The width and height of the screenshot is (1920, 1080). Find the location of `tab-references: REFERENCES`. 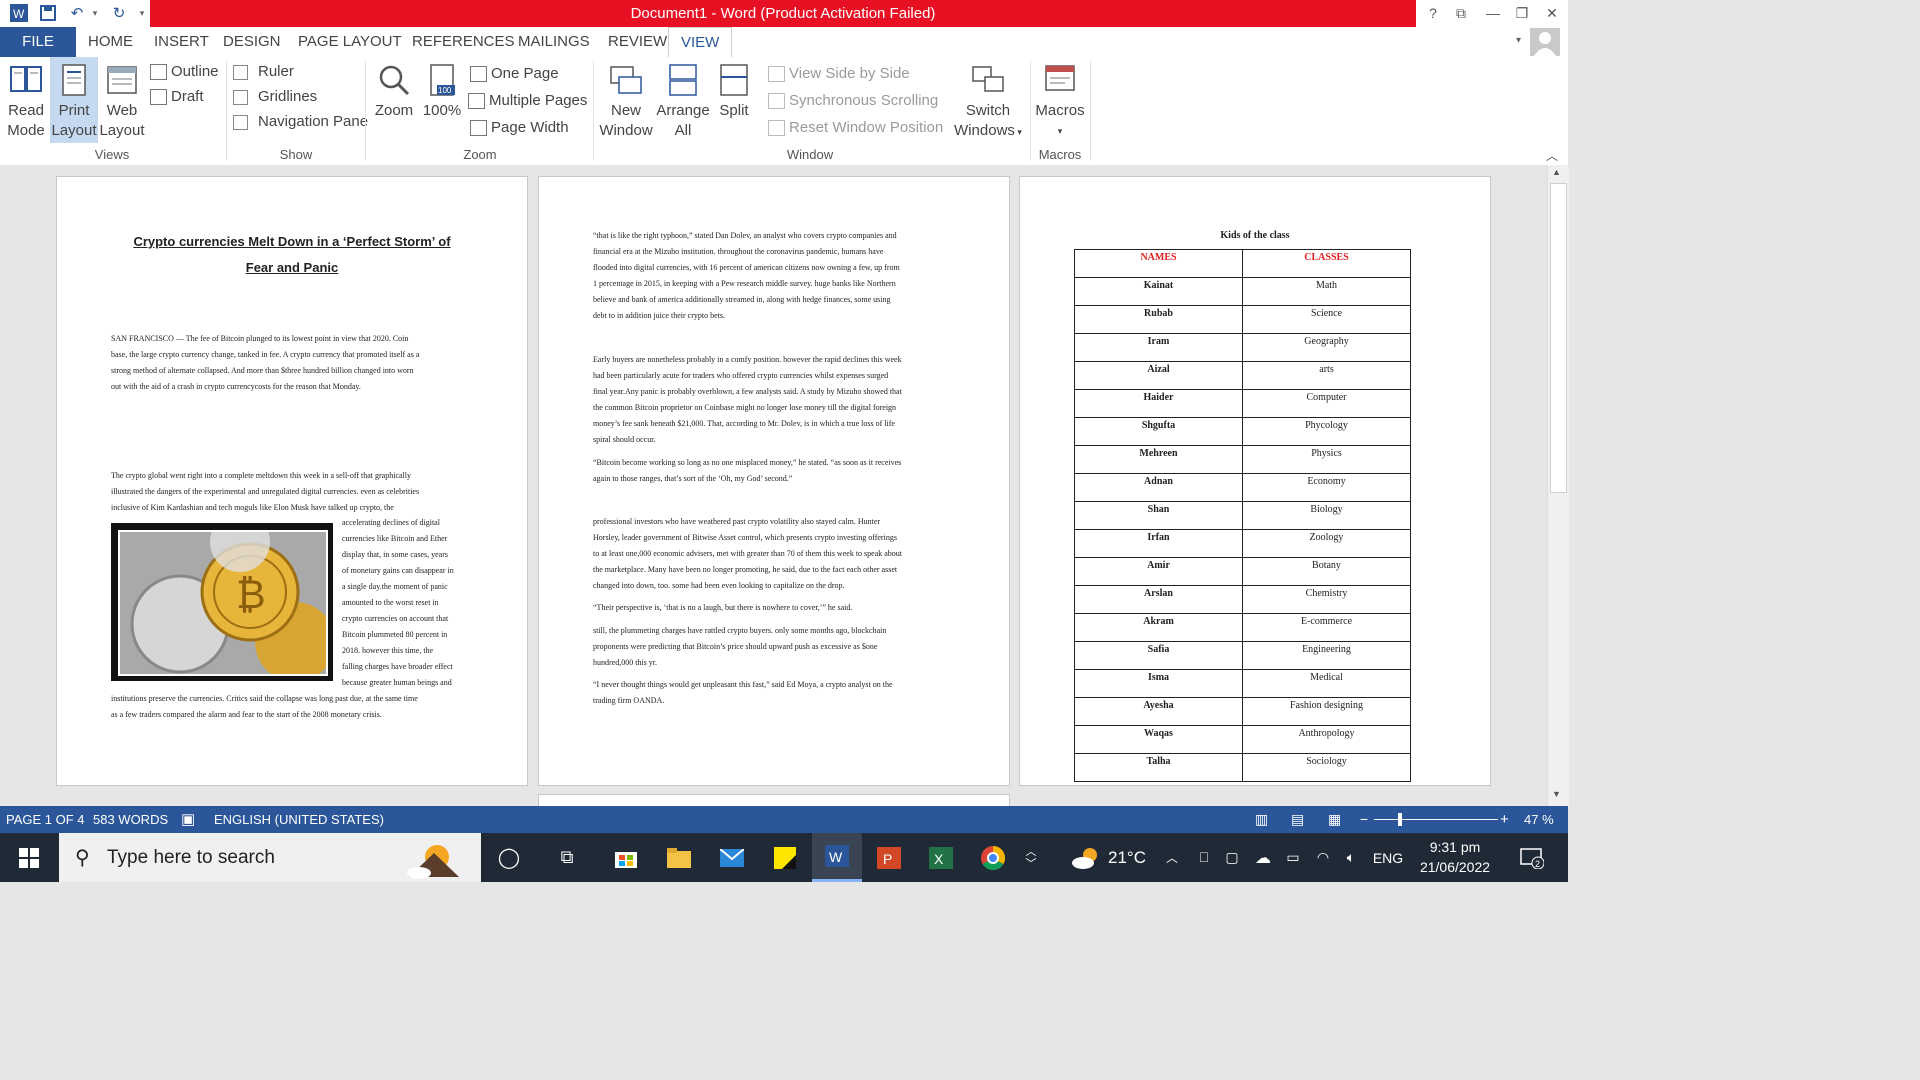

tab-references: REFERENCES is located at coordinates (463, 42).